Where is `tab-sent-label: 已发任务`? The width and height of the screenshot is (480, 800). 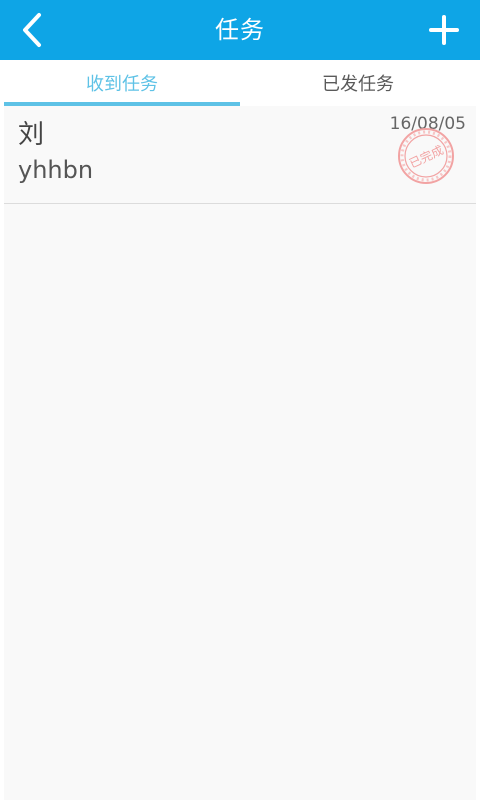 tab-sent-label: 已发任务 is located at coordinates (358, 84).